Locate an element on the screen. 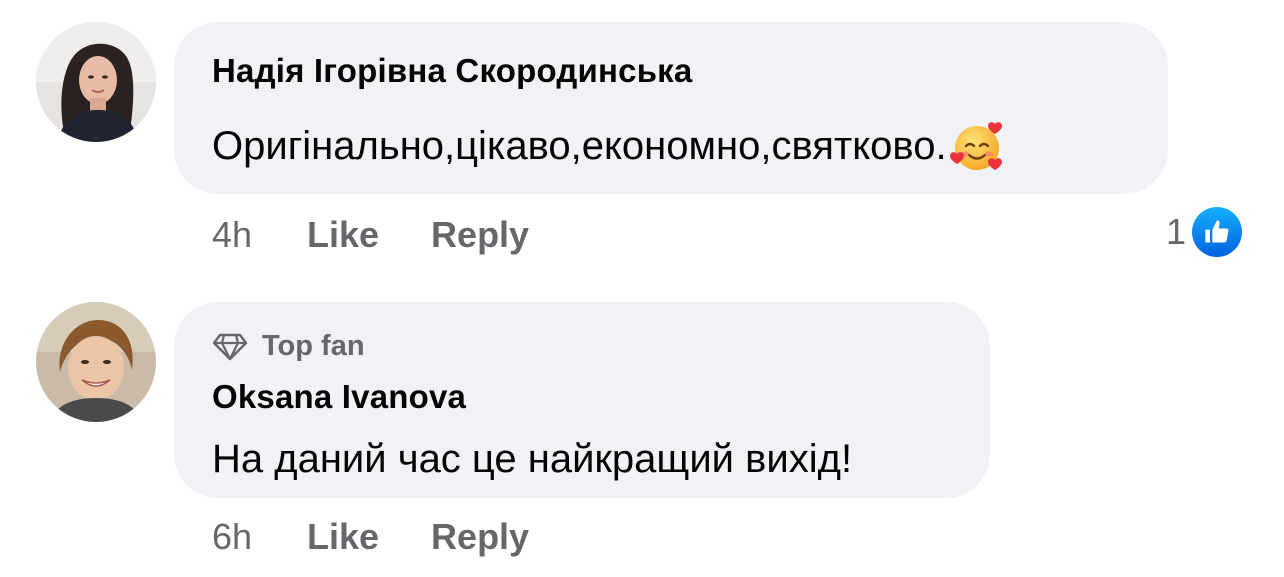 The image size is (1284, 577). comment-actions: 4h Like Reply is located at coordinates (396, 235).